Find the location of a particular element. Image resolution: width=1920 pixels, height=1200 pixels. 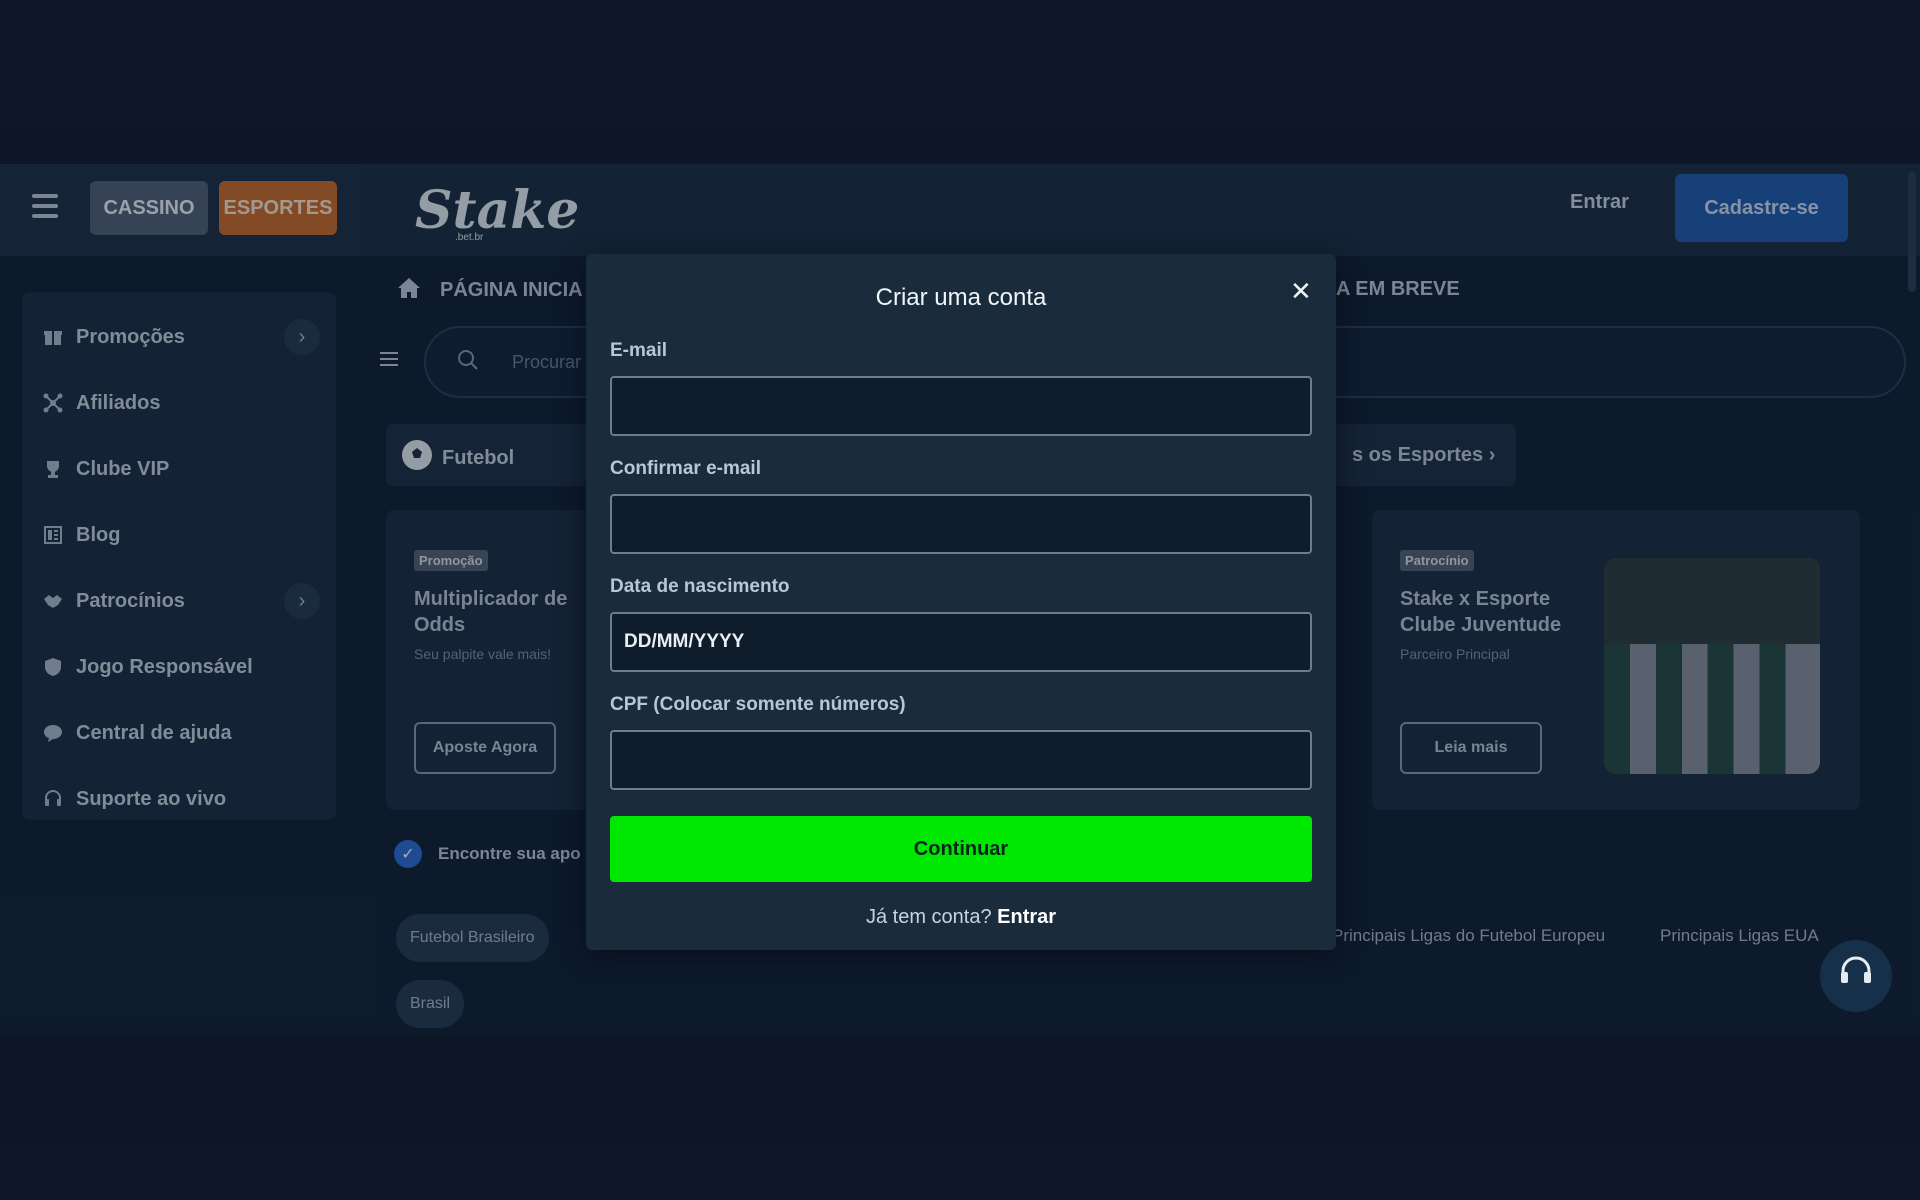

confirm-email-field is located at coordinates (961, 524).